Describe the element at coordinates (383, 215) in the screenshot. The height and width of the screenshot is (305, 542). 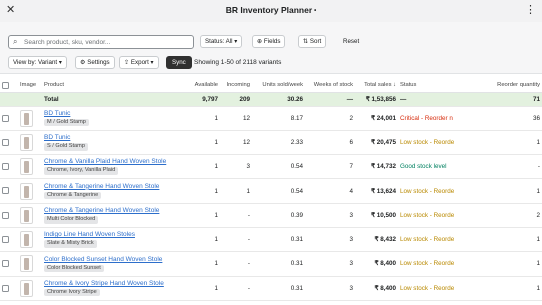
I see `total-sales-value: ₹ 10,500` at that location.